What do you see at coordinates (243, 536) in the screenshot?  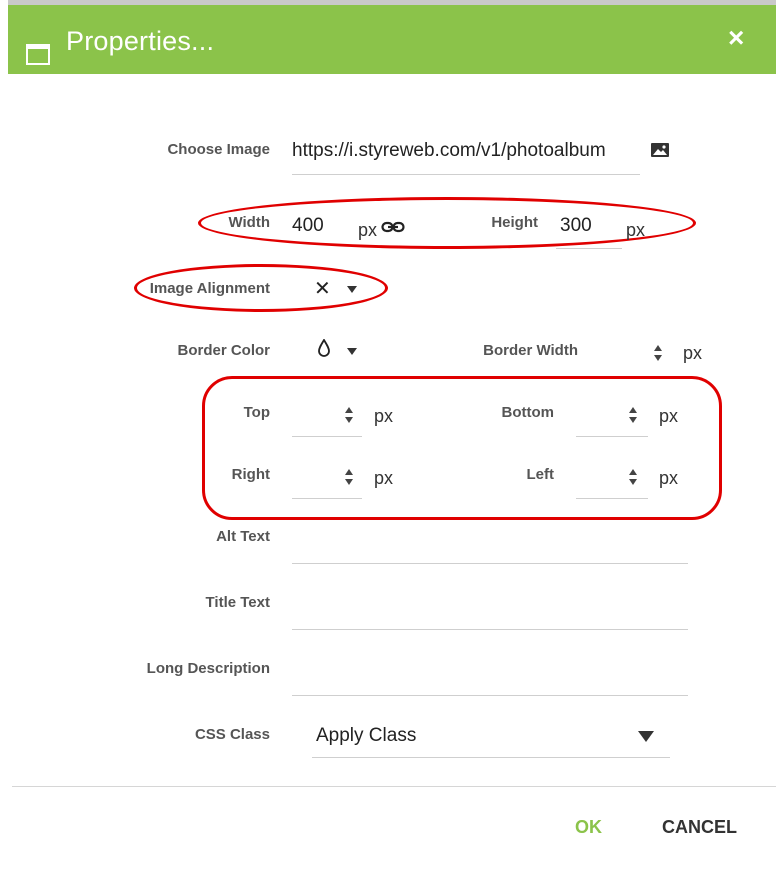 I see `alt-text-label: Alt Text` at bounding box center [243, 536].